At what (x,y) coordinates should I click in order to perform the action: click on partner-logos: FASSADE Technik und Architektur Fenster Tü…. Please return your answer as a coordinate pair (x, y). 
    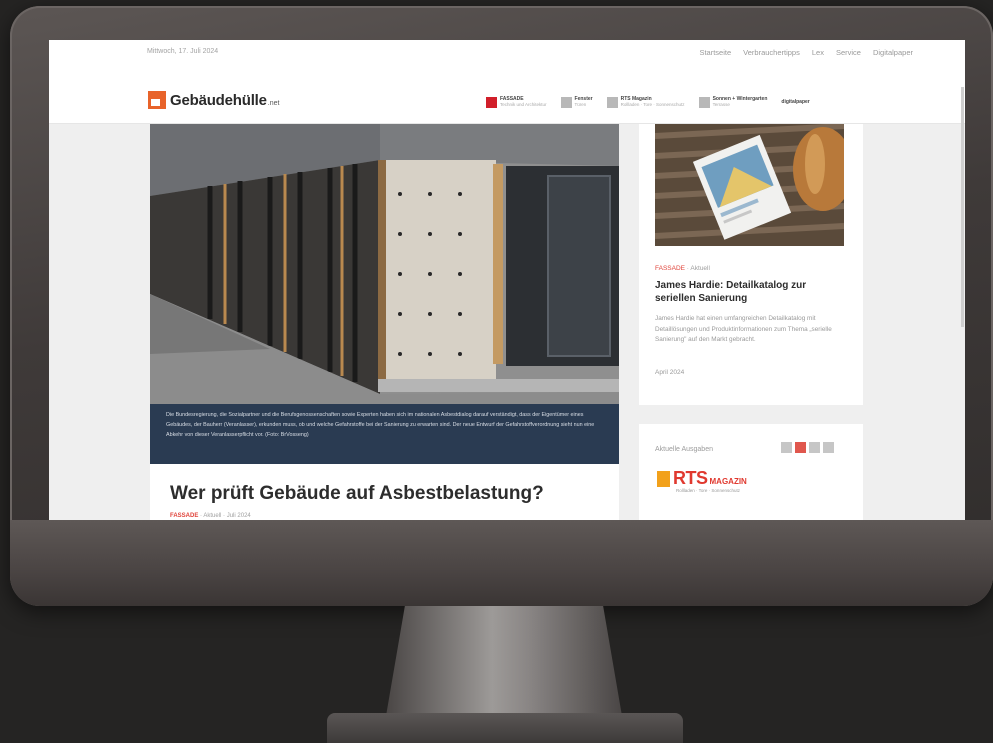
    Looking at the image, I should click on (648, 102).